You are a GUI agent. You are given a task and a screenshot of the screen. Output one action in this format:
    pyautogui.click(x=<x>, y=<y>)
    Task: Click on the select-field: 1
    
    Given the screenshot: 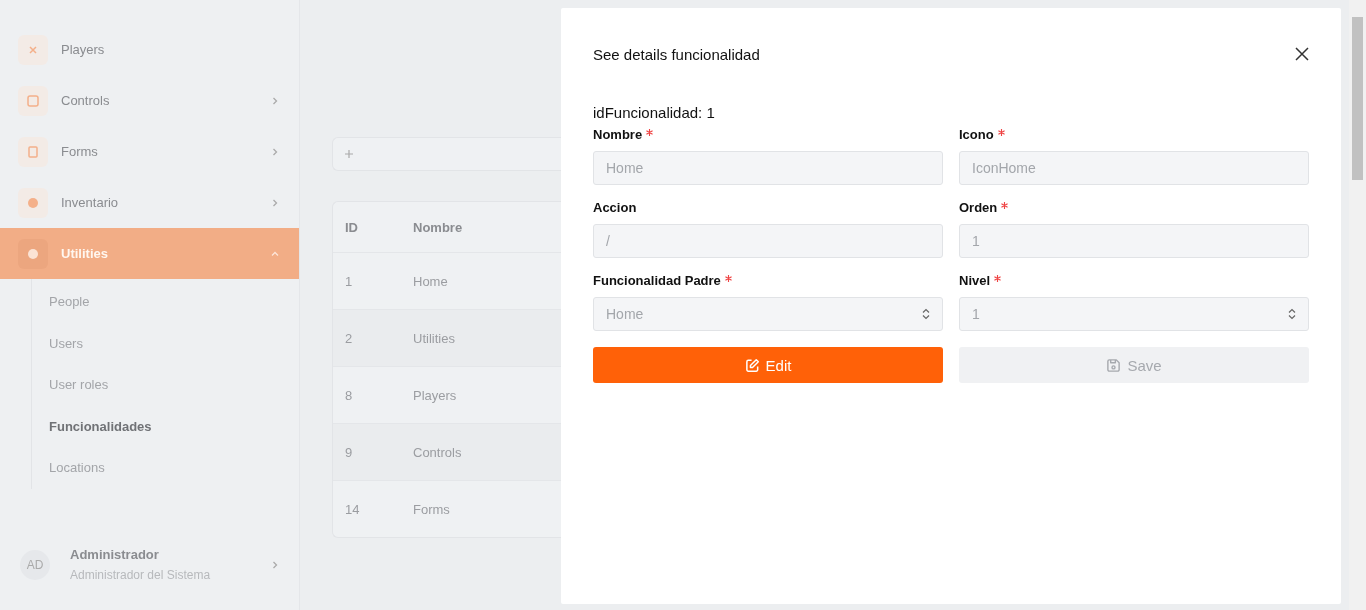 What is the action you would take?
    pyautogui.click(x=1134, y=314)
    